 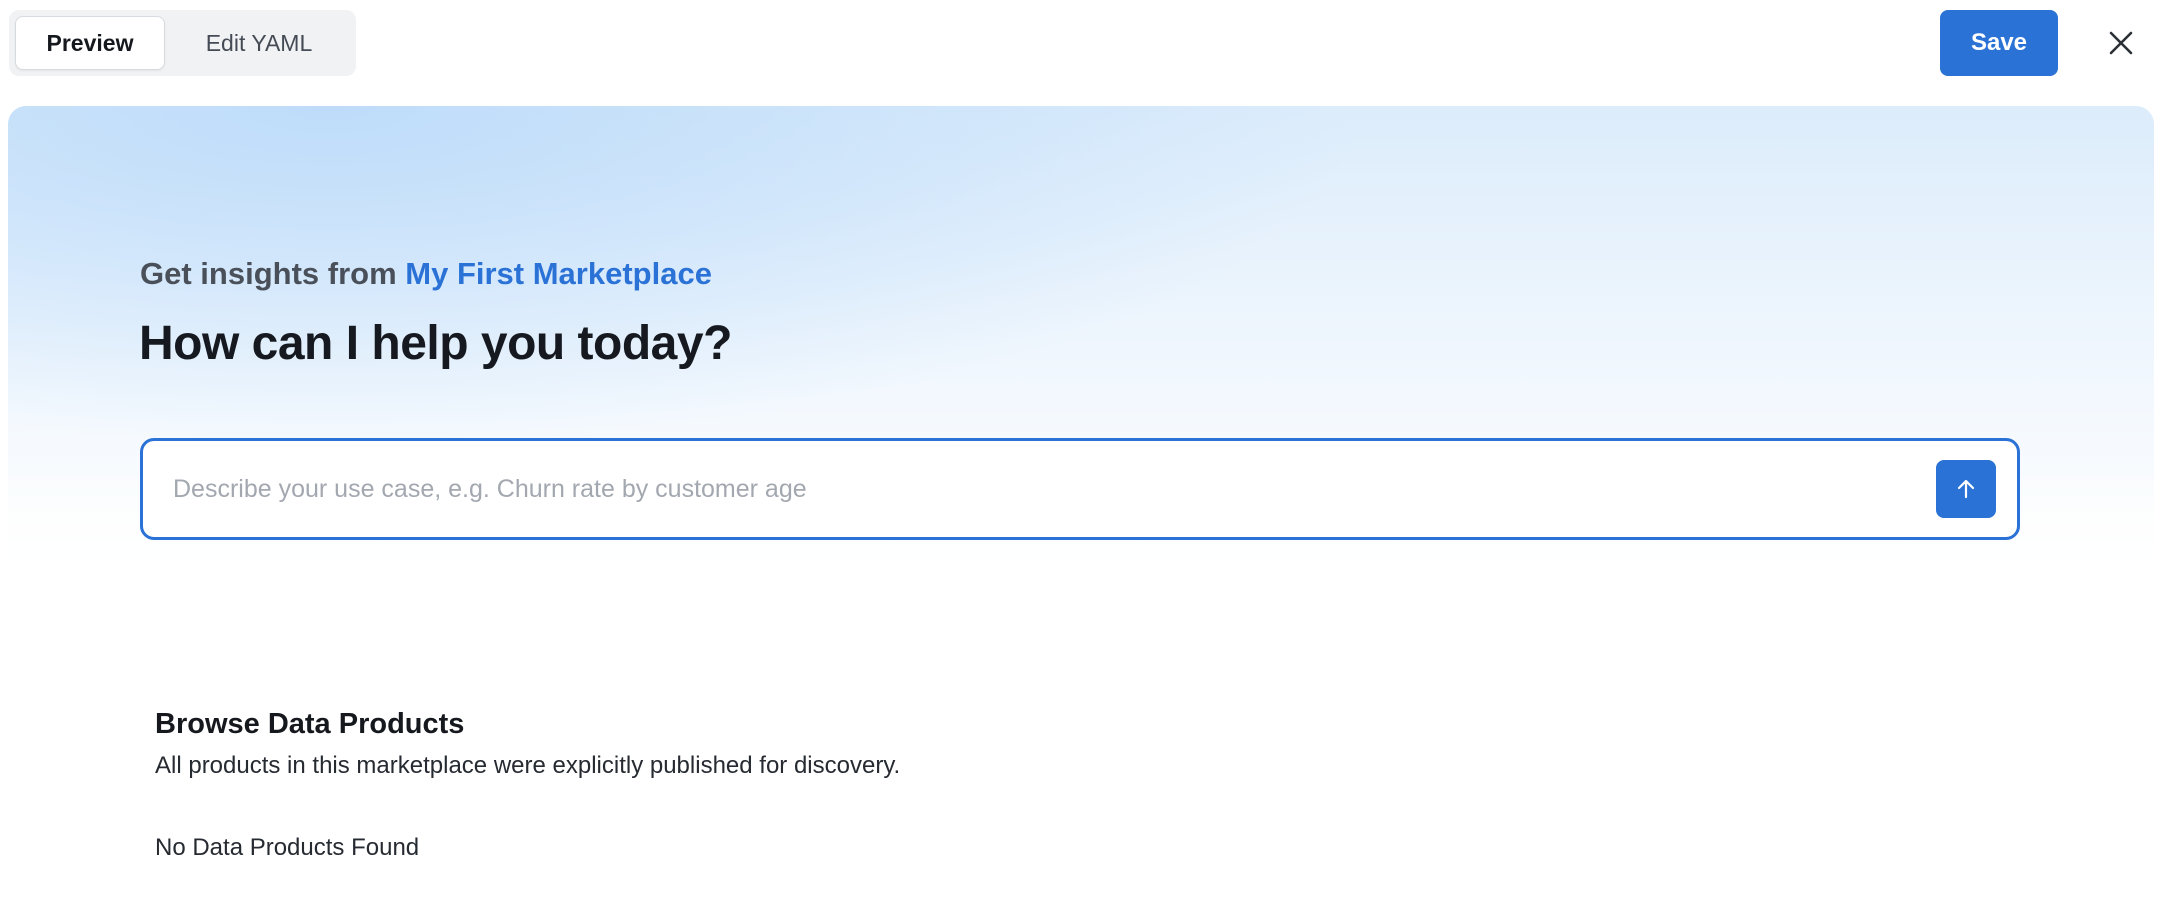 What do you see at coordinates (310, 724) in the screenshot?
I see `browse-section-title: Browse Data Products` at bounding box center [310, 724].